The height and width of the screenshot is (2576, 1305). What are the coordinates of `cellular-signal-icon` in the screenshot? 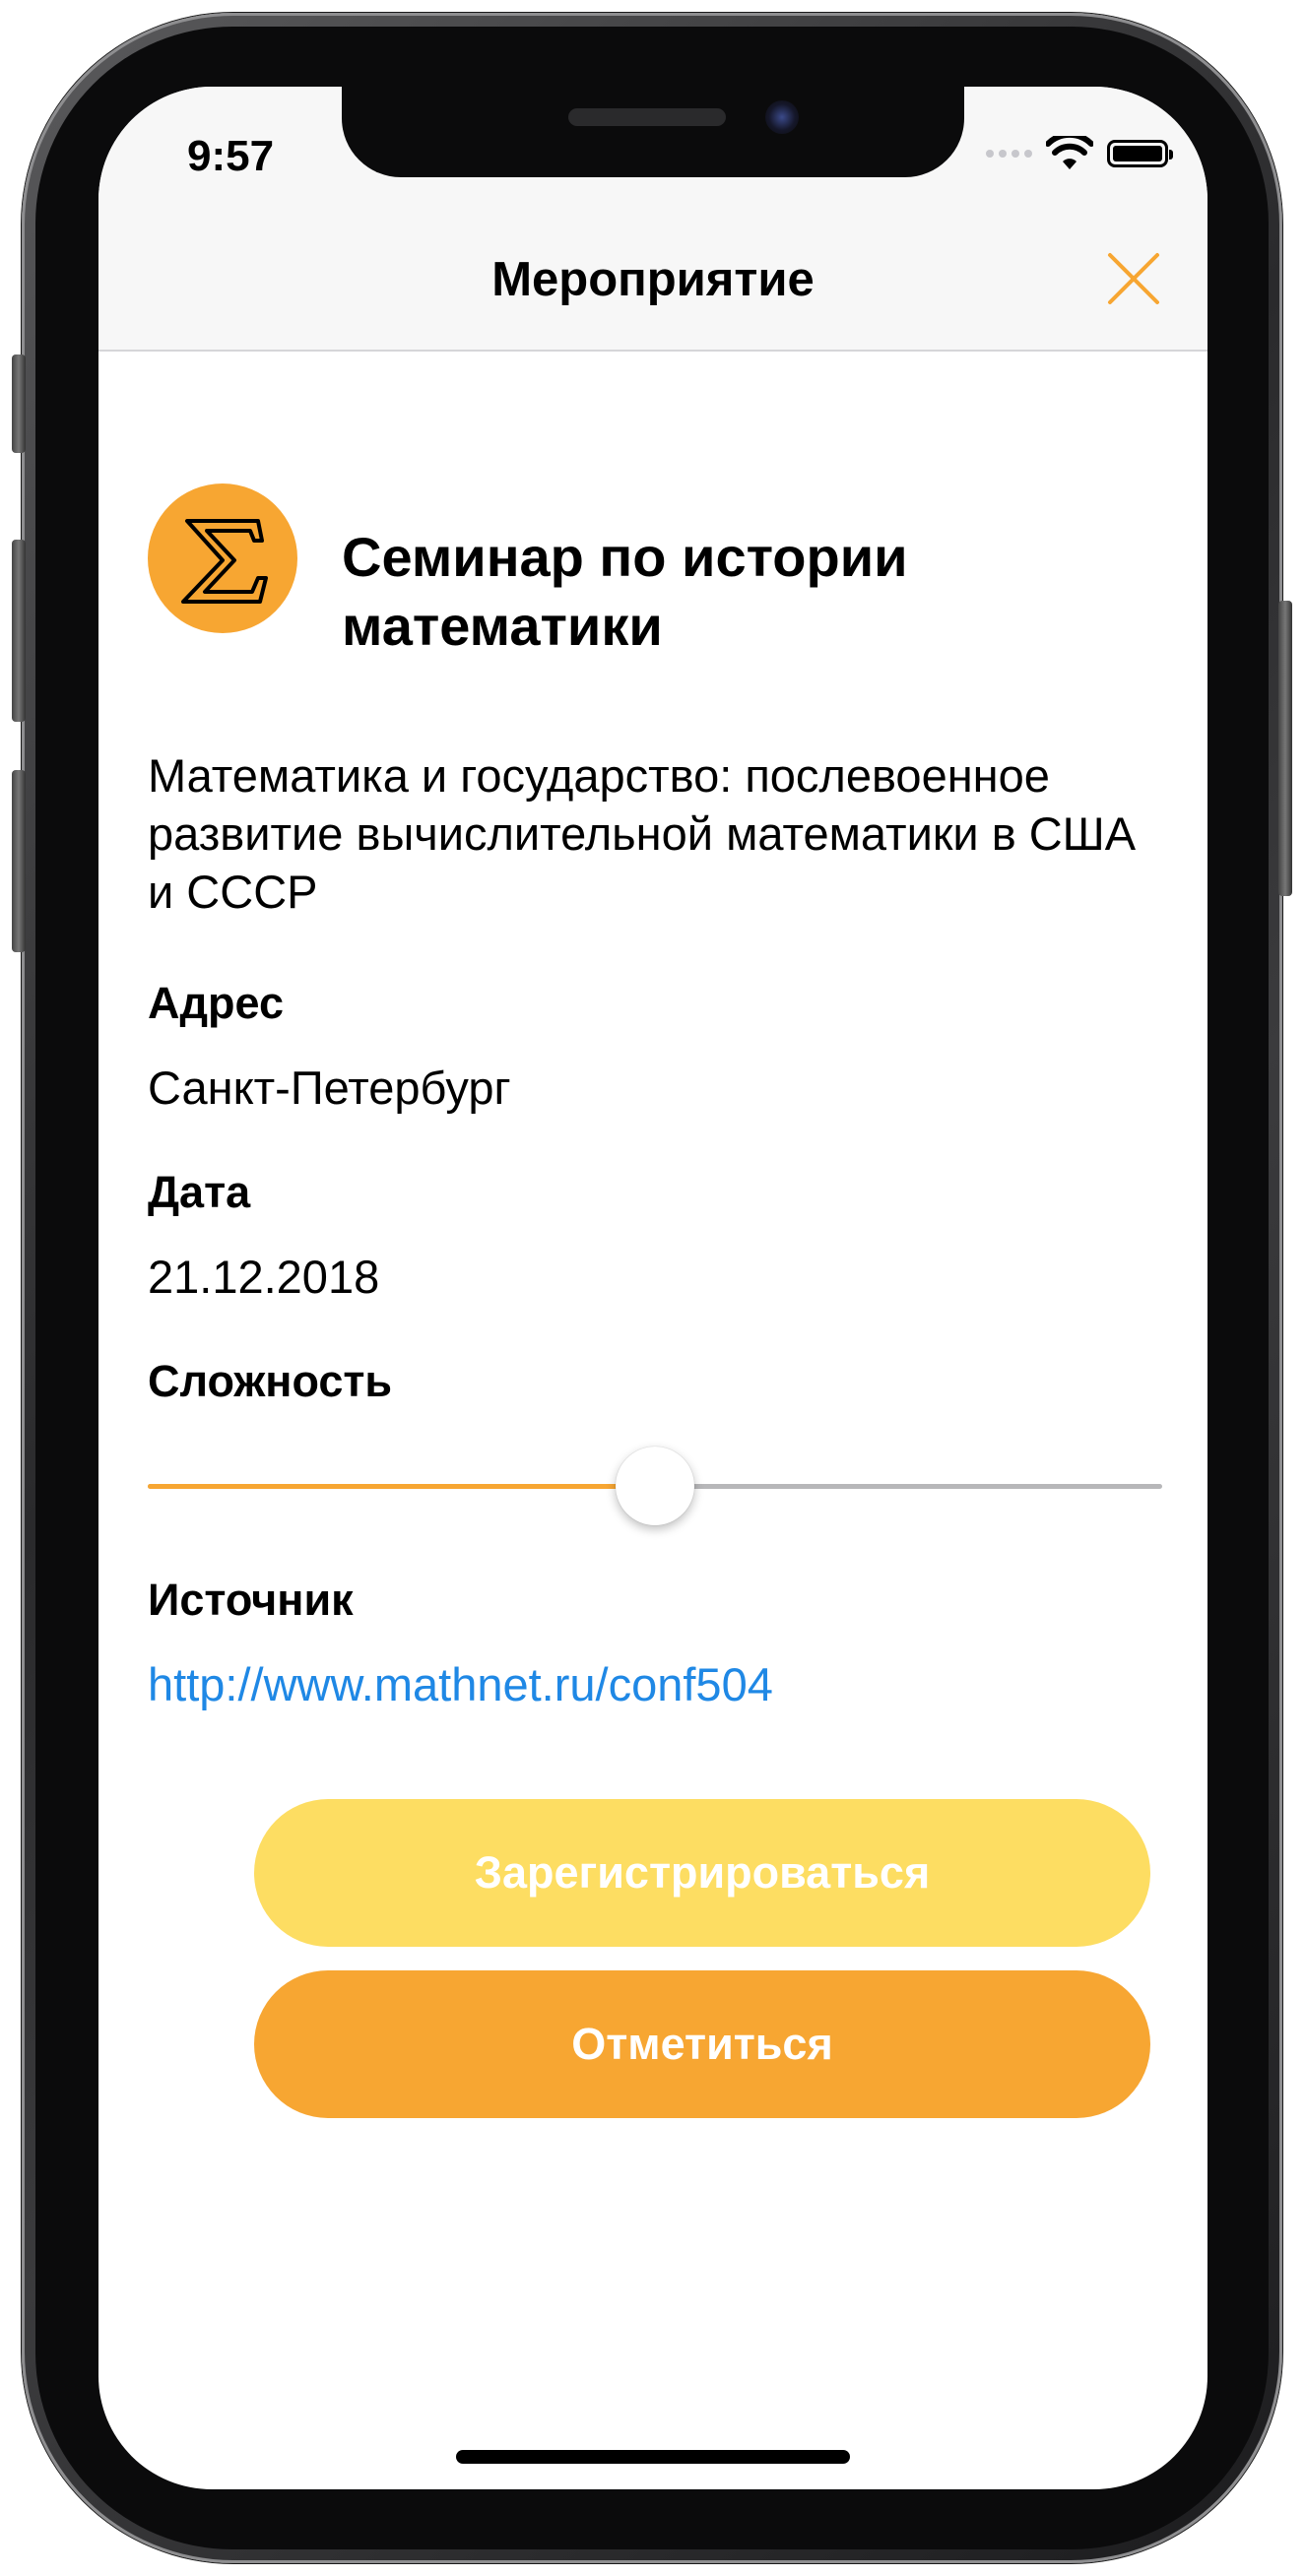 It's located at (1009, 154).